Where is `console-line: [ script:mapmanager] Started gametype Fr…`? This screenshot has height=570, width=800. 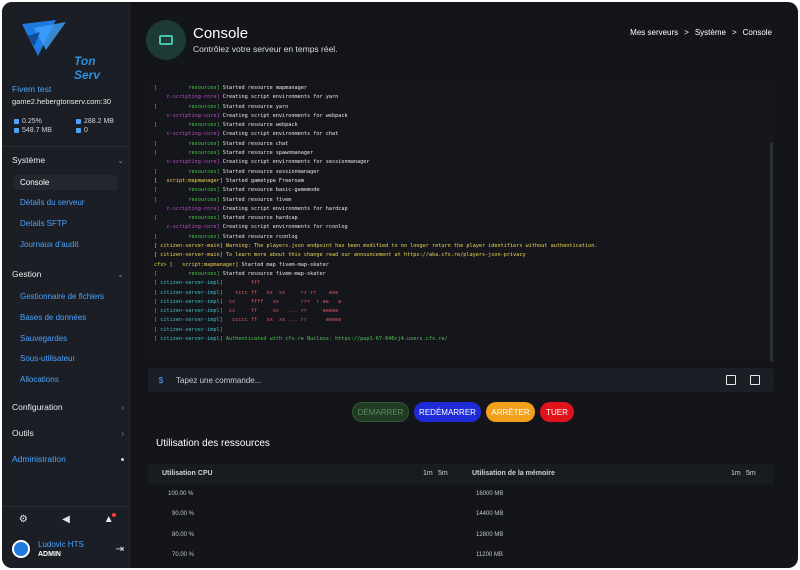 console-line: [ script:mapmanager] Started gametype Fr… is located at coordinates (461, 181).